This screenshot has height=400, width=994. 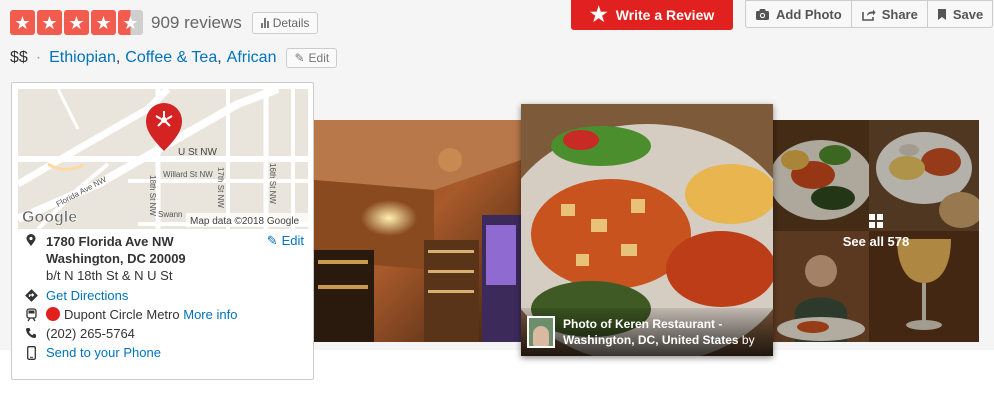 What do you see at coordinates (196, 22) in the screenshot?
I see `review-count: 909 reviews` at bounding box center [196, 22].